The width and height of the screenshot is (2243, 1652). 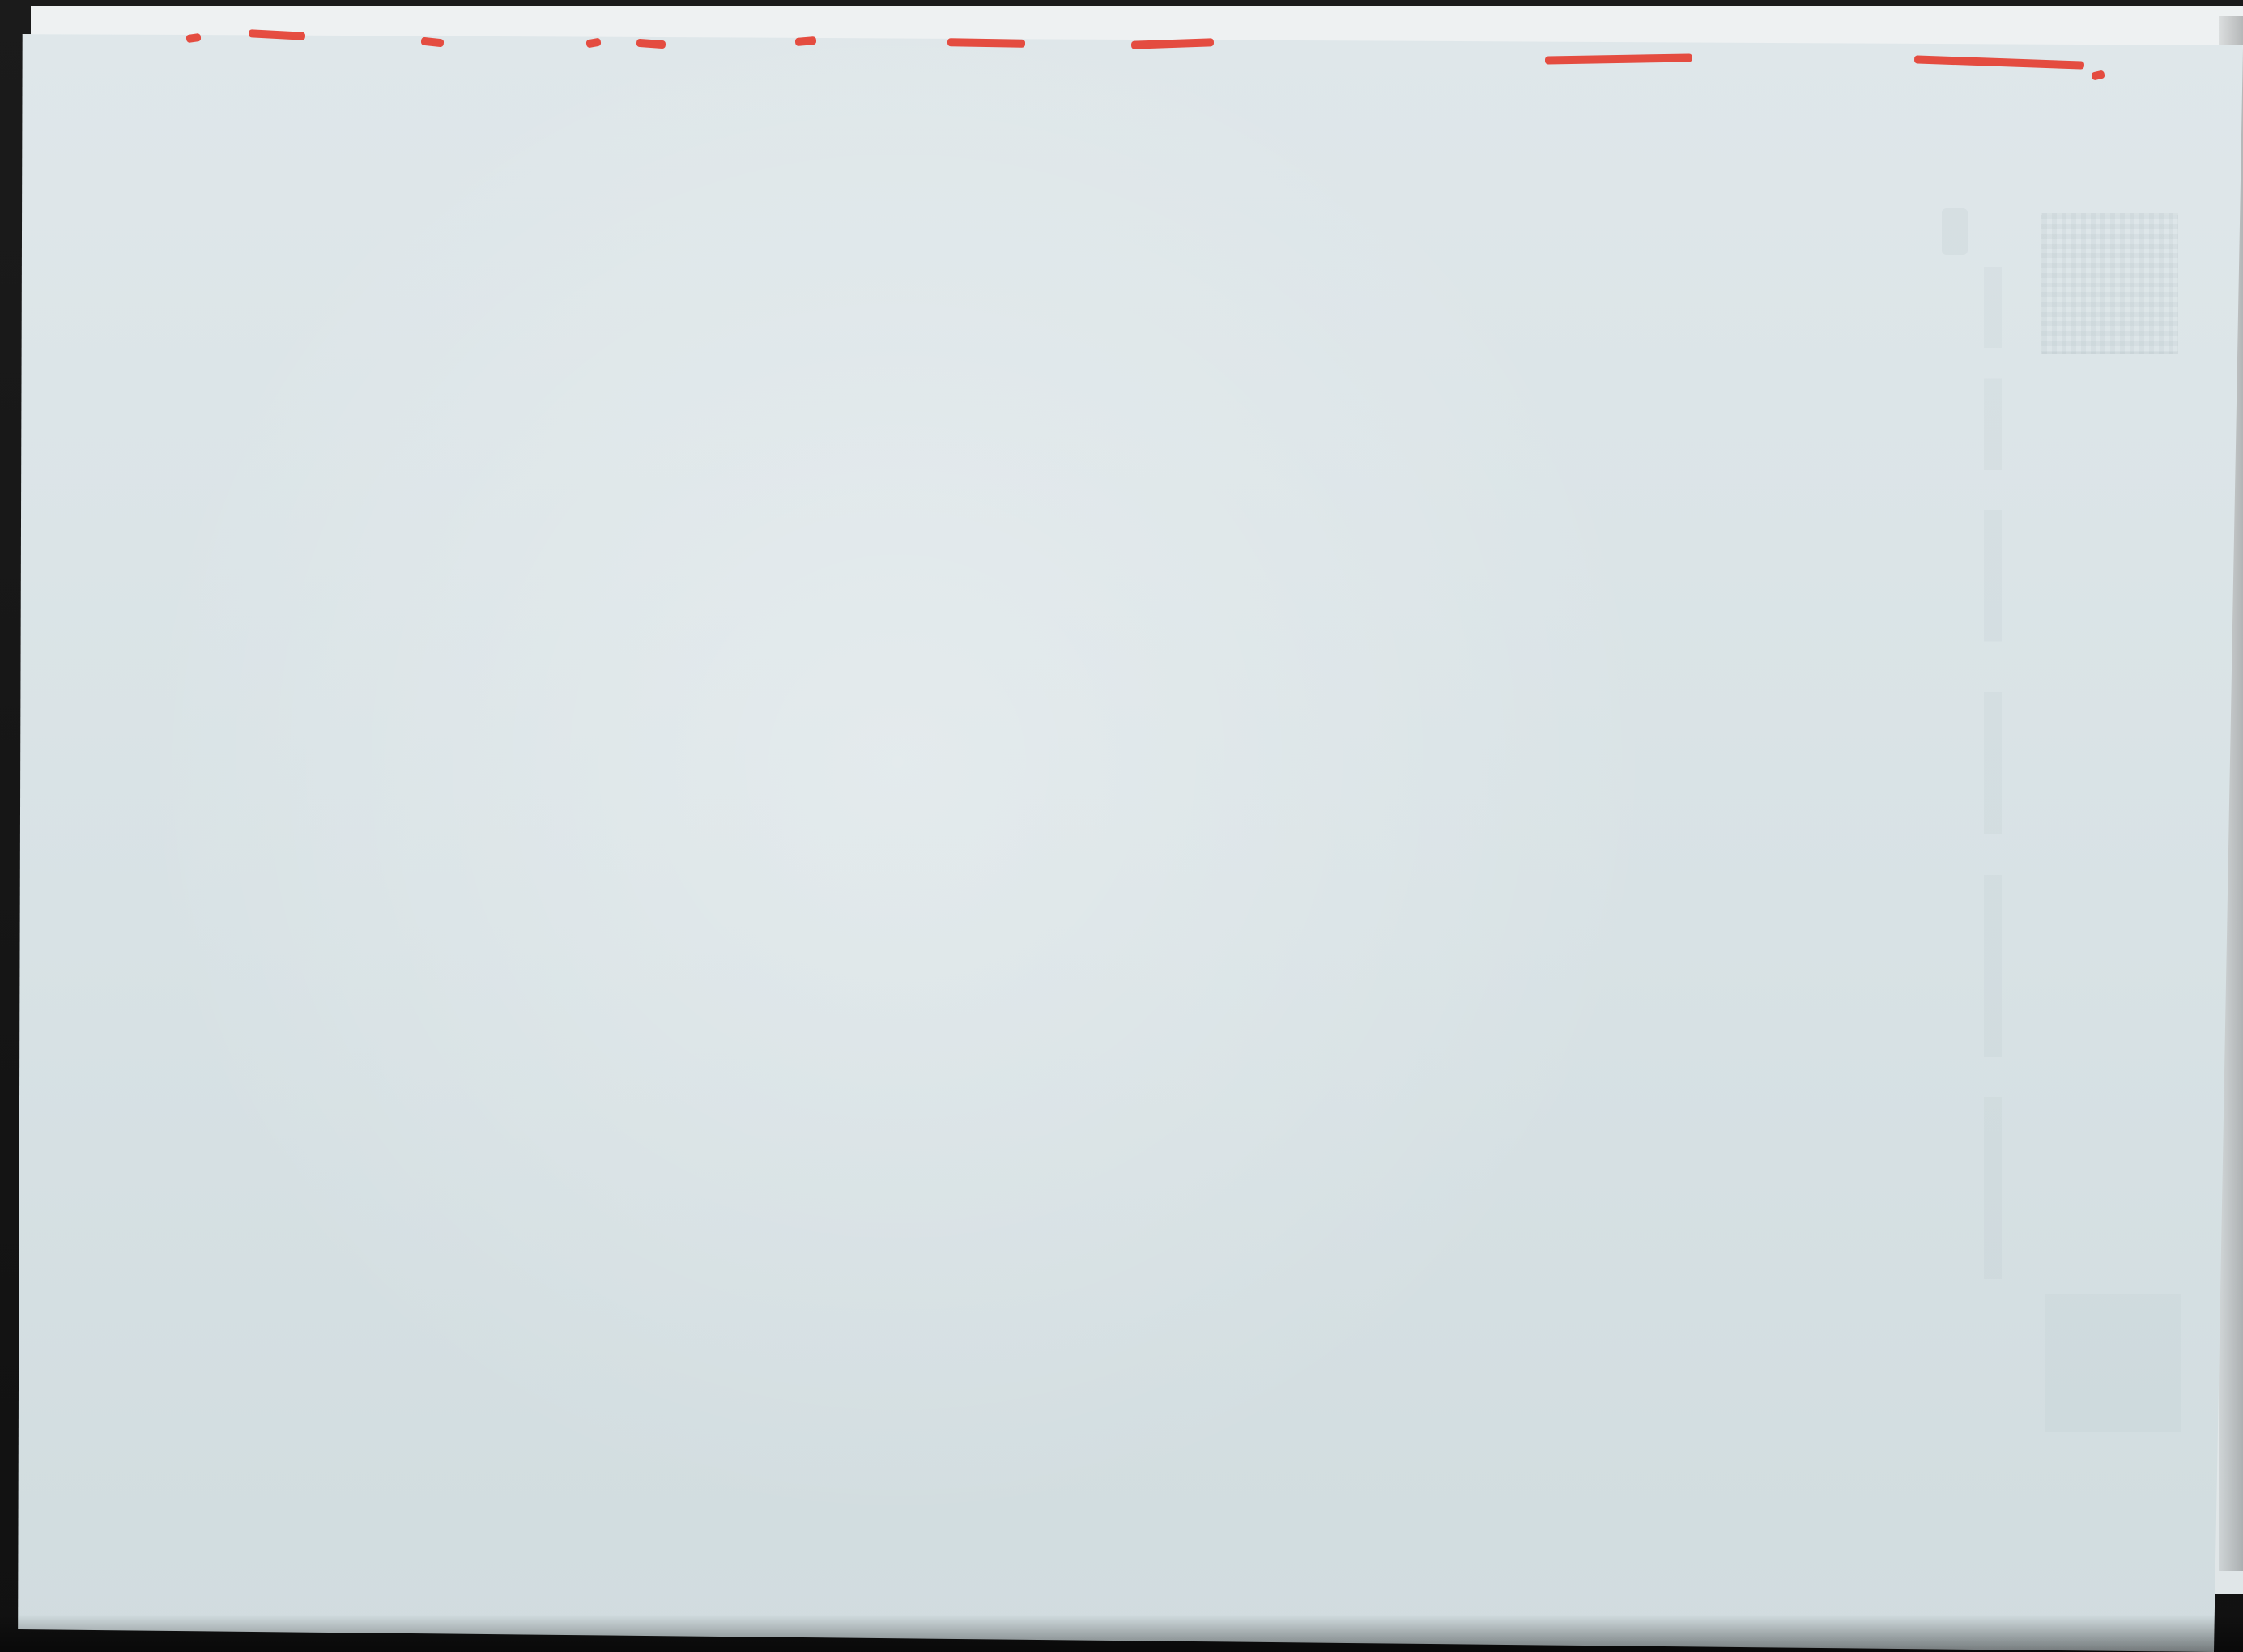 I want to click on faint-printed-symbol, so click(x=1955, y=231).